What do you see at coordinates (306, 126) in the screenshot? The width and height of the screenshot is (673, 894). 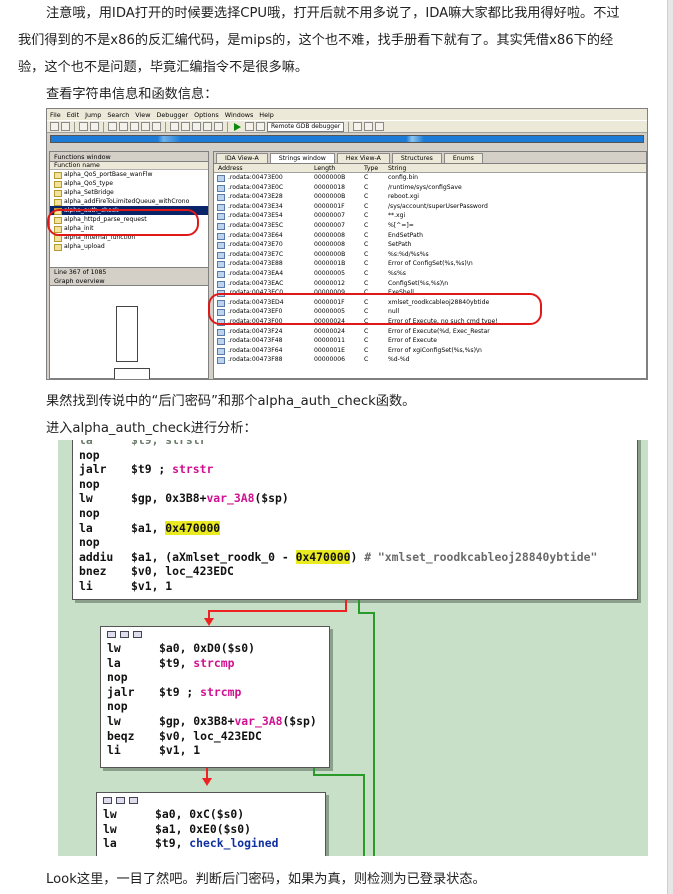 I see `debugger-select: Remote GDB debugger` at bounding box center [306, 126].